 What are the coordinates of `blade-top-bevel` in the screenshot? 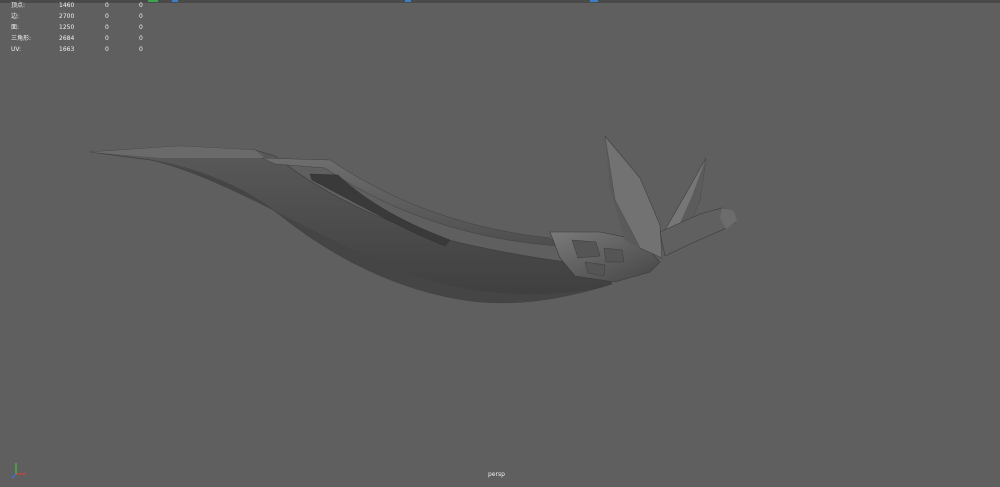 It's located at (177, 152).